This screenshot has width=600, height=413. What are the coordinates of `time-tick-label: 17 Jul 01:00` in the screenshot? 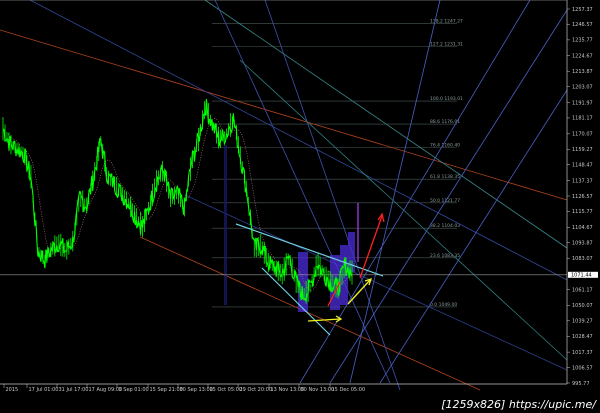 It's located at (44, 390).